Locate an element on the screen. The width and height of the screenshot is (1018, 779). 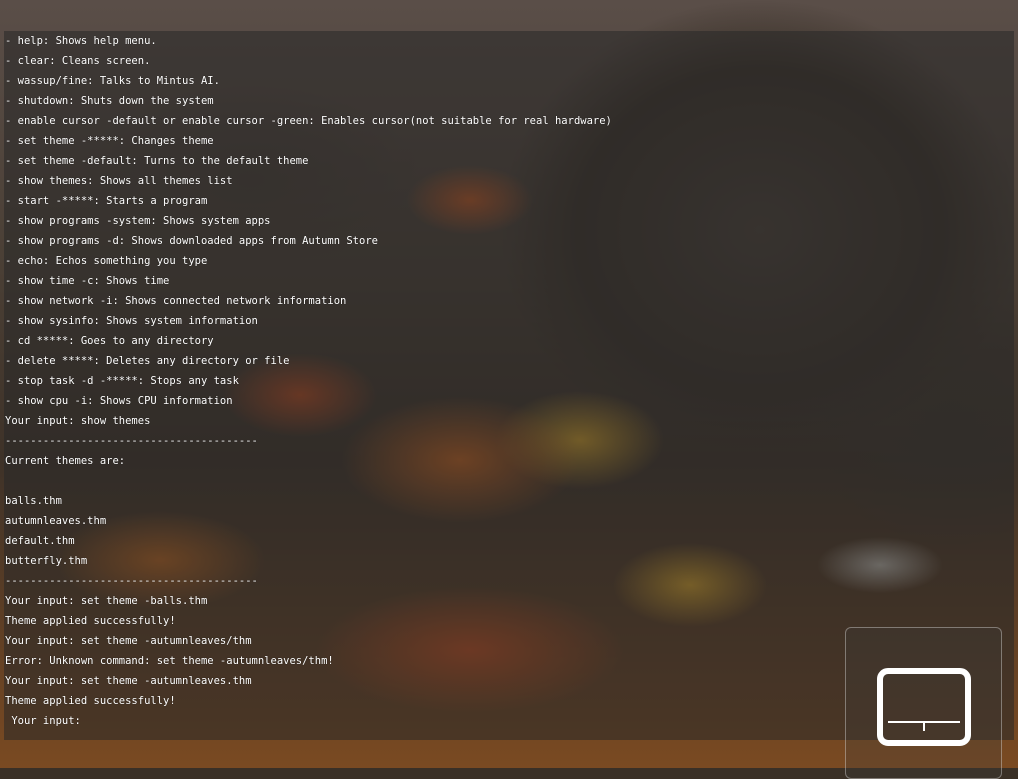
touchscreen-keyboard-icon is located at coordinates (924, 707).